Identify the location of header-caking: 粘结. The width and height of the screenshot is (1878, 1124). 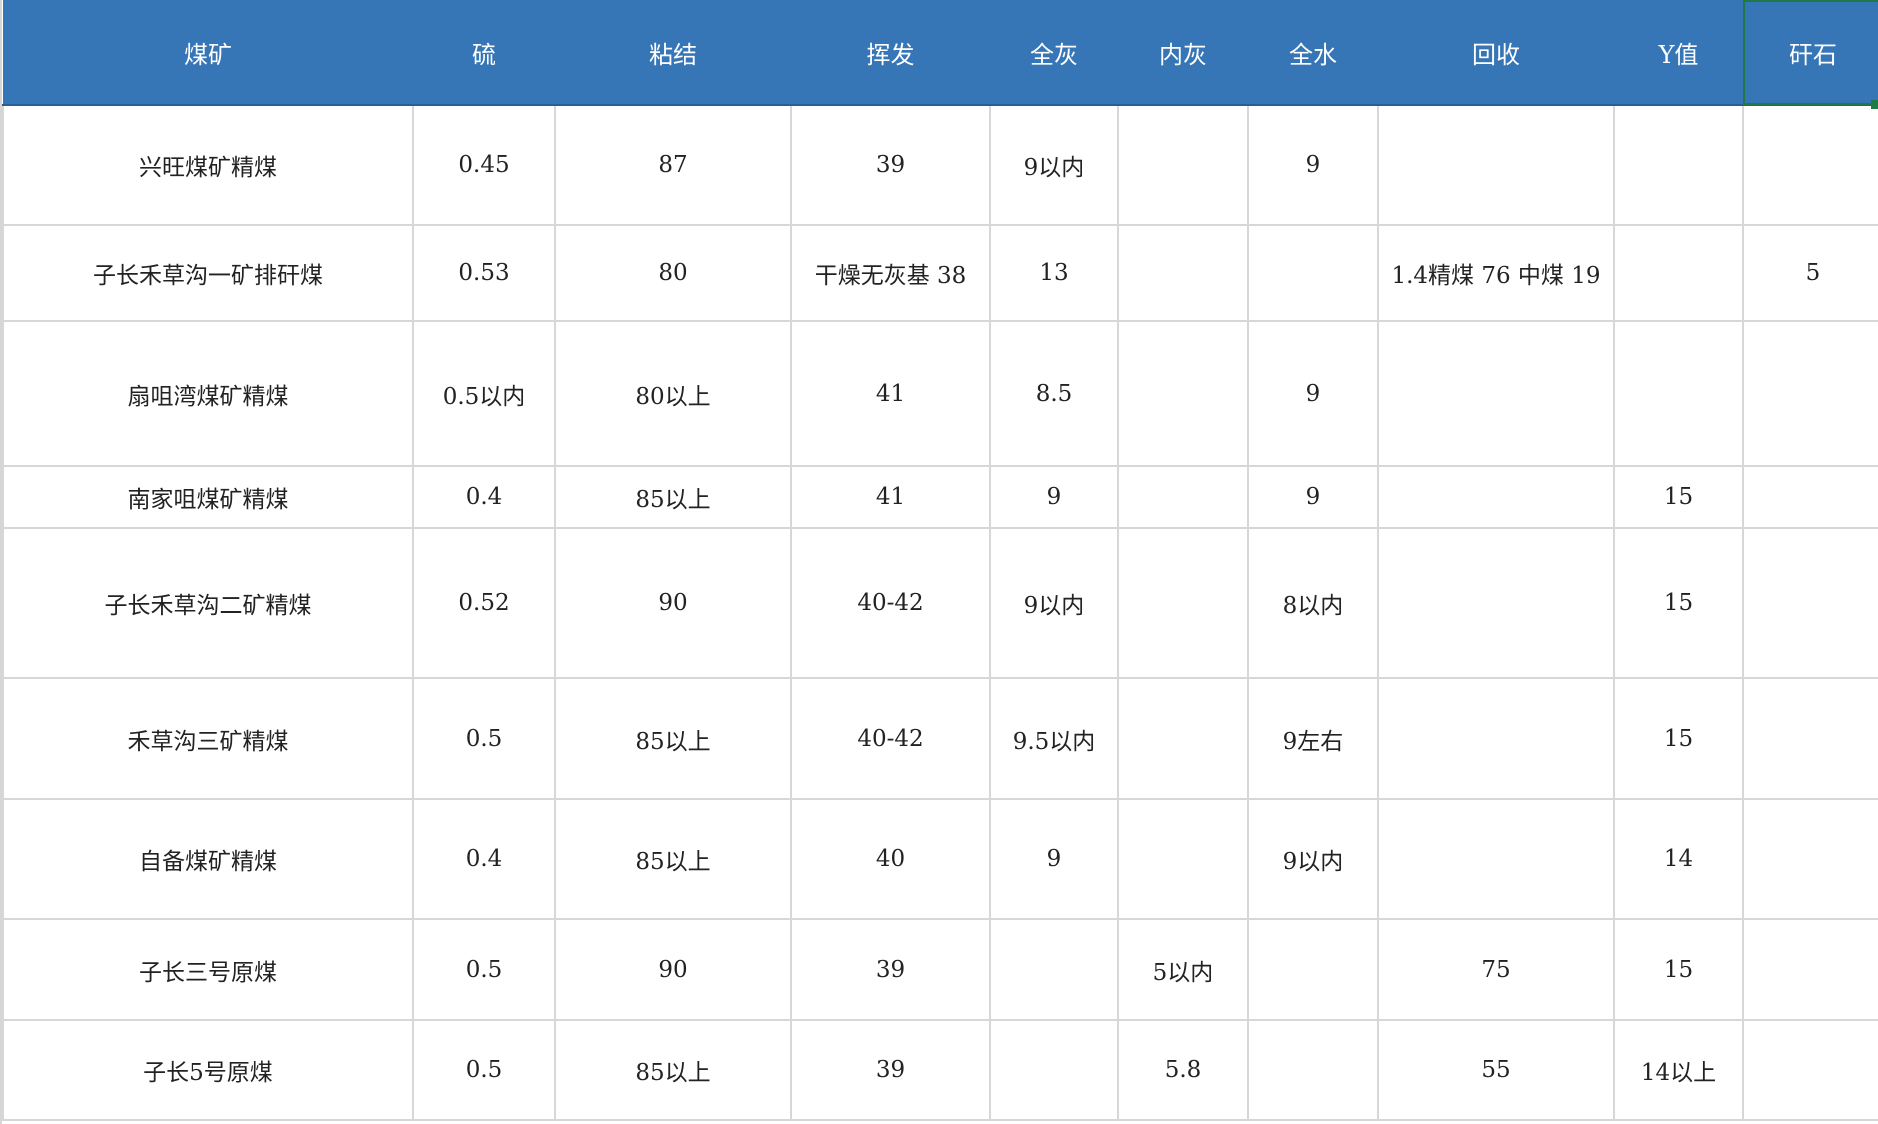
(673, 53).